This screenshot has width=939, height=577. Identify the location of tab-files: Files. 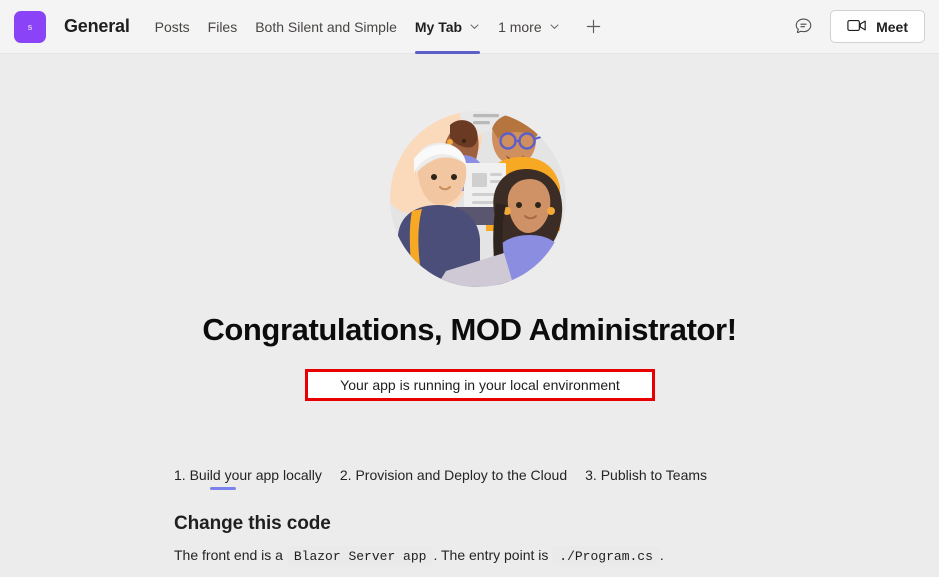
(223, 27).